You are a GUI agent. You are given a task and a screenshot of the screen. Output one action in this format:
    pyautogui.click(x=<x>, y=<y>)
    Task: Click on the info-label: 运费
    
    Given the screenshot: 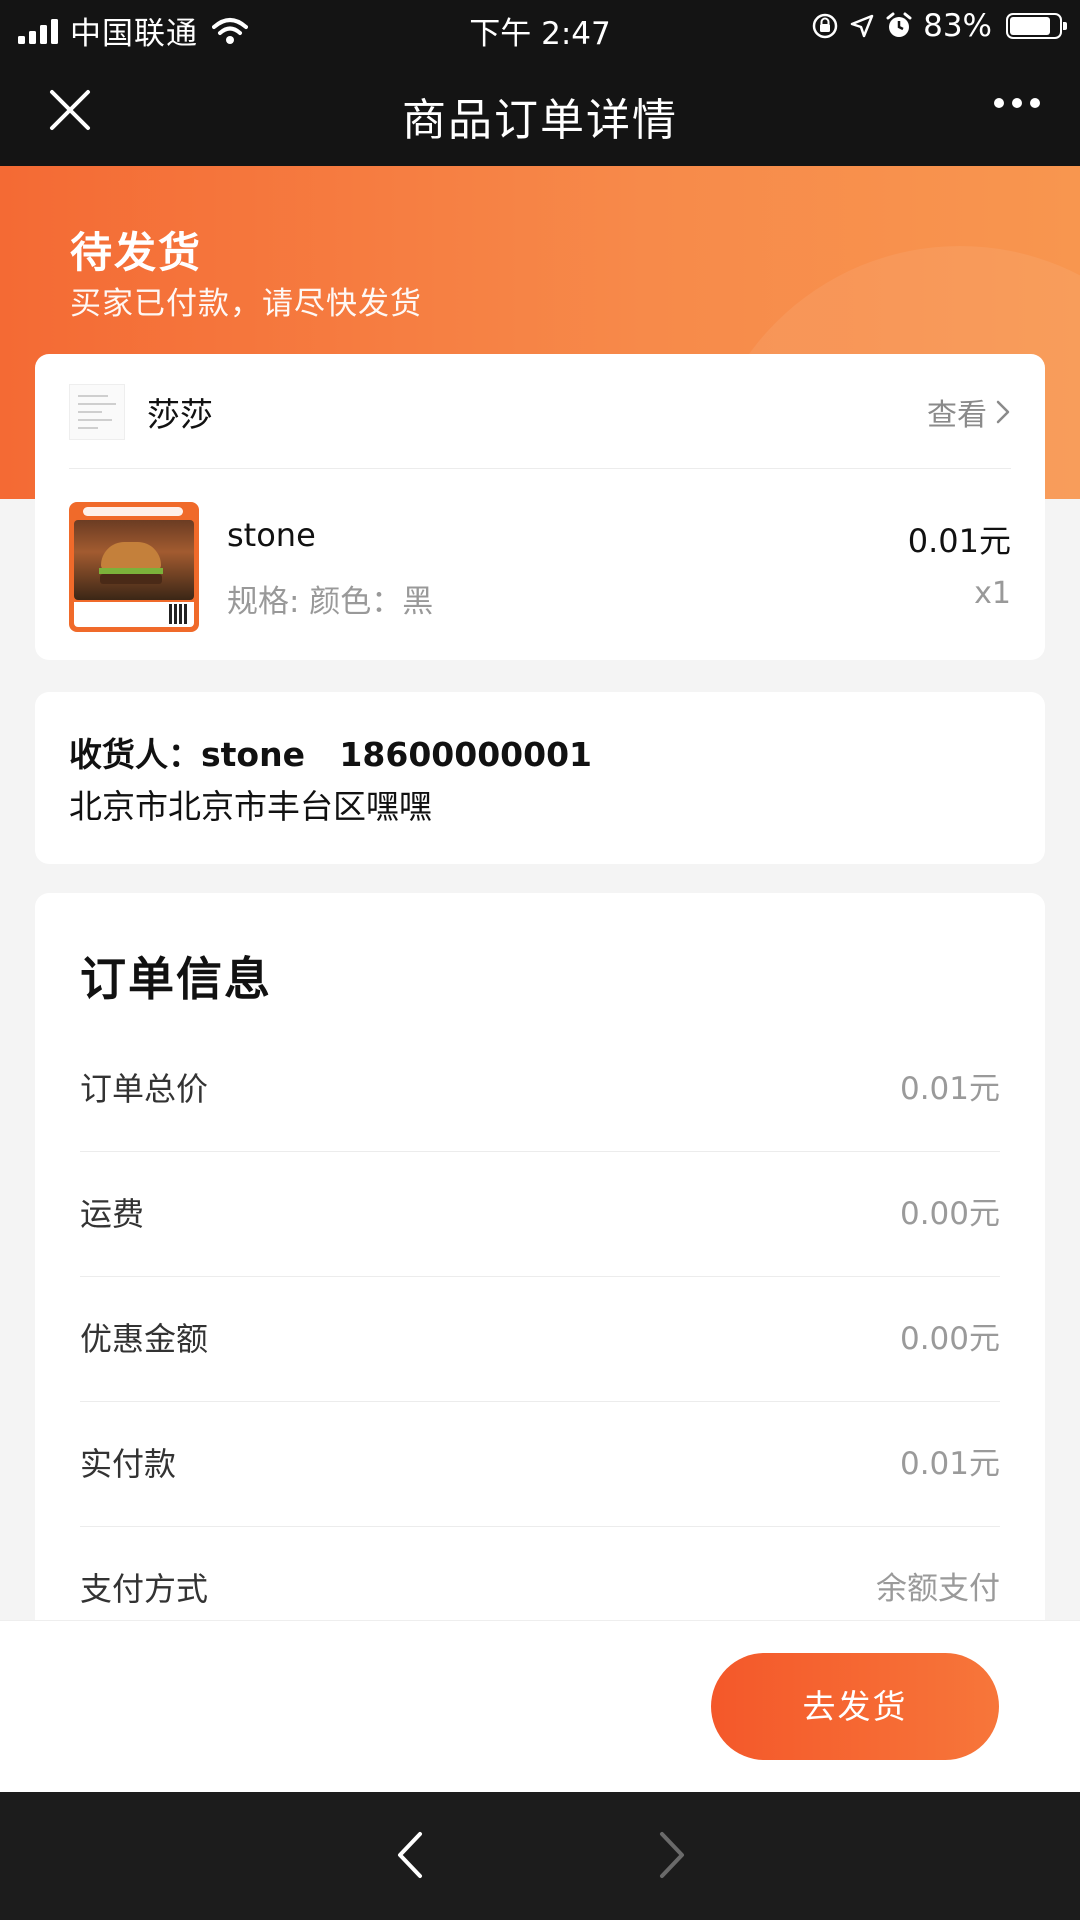 What is the action you would take?
    pyautogui.click(x=112, y=1214)
    